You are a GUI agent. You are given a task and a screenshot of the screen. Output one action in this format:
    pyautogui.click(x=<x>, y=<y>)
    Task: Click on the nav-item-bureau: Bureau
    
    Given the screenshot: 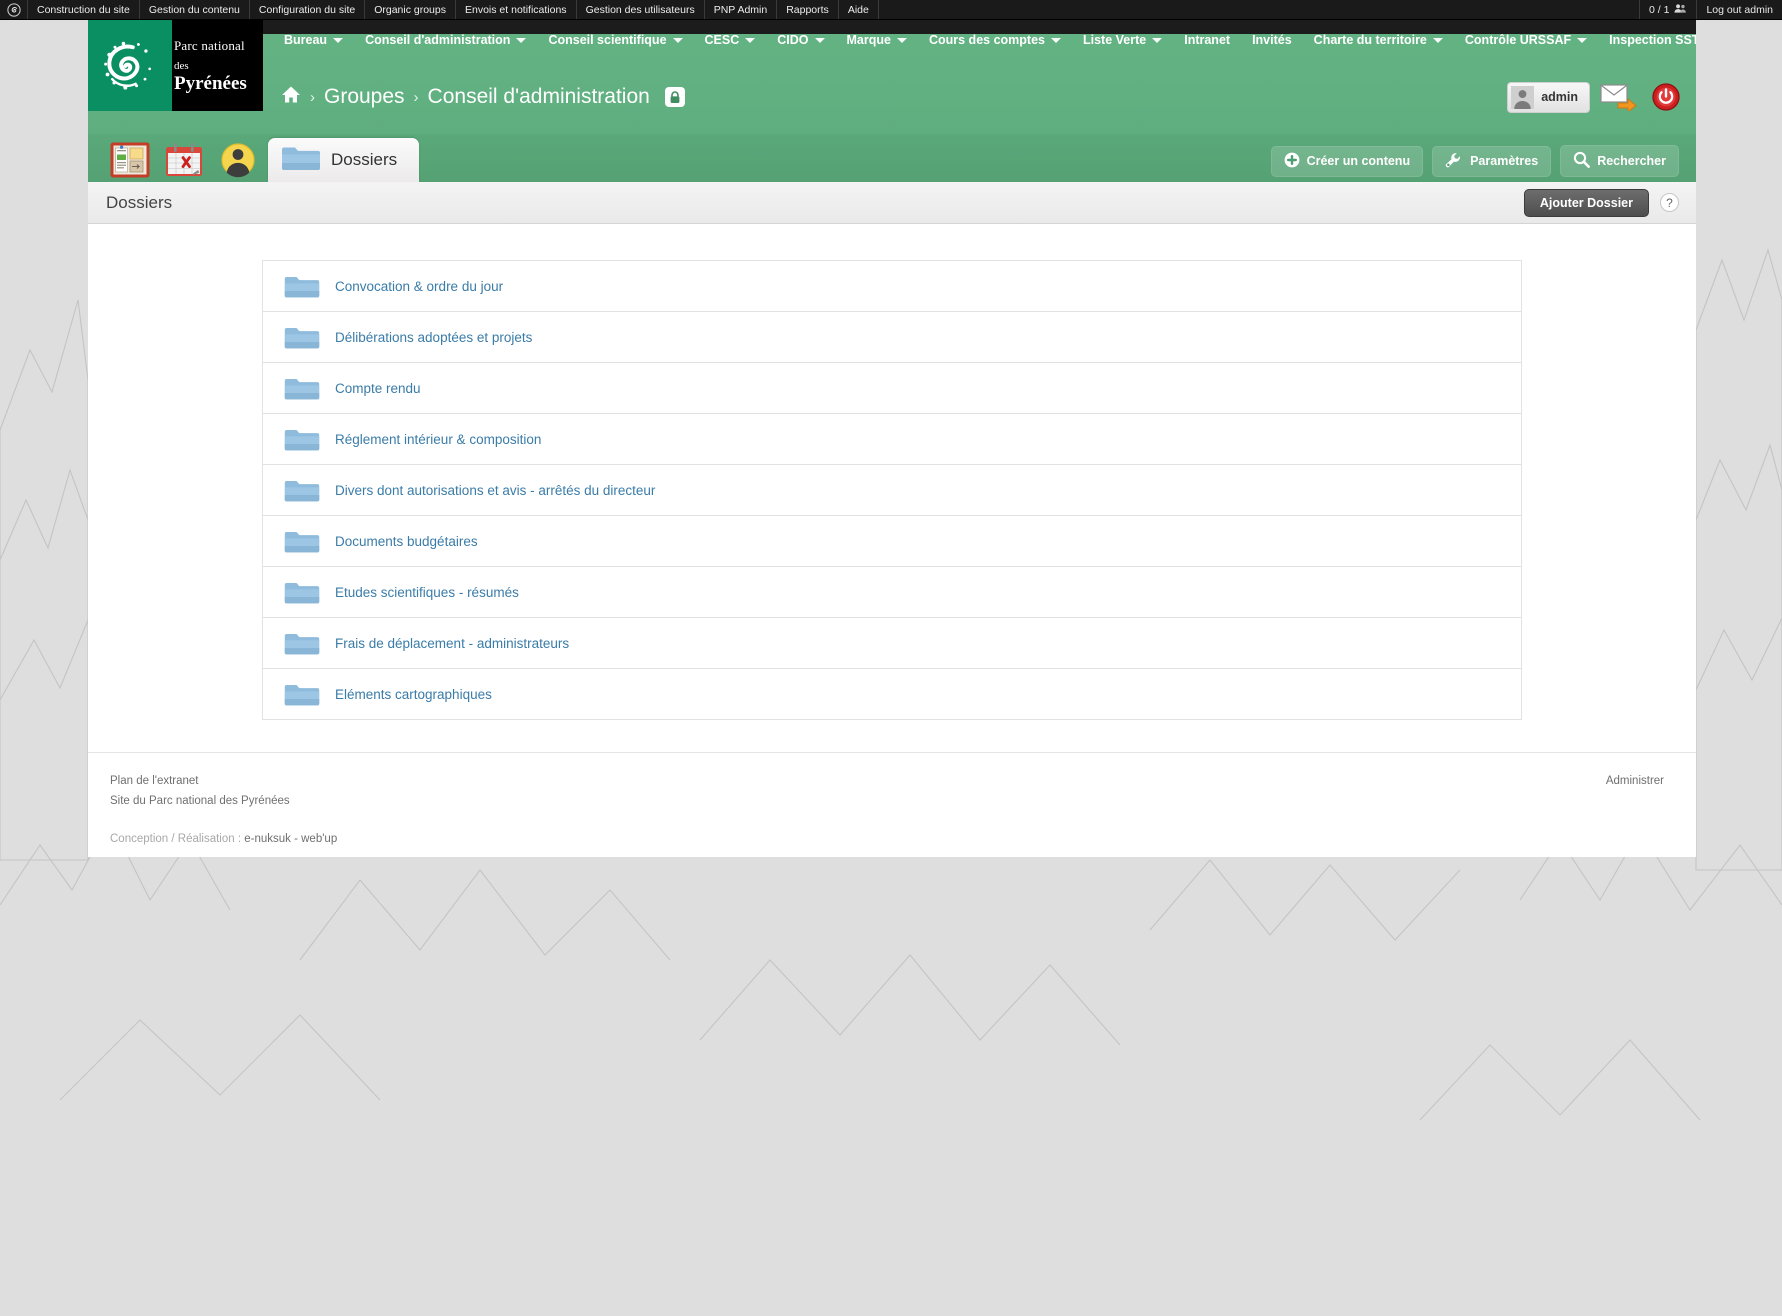 What is the action you would take?
    pyautogui.click(x=313, y=40)
    